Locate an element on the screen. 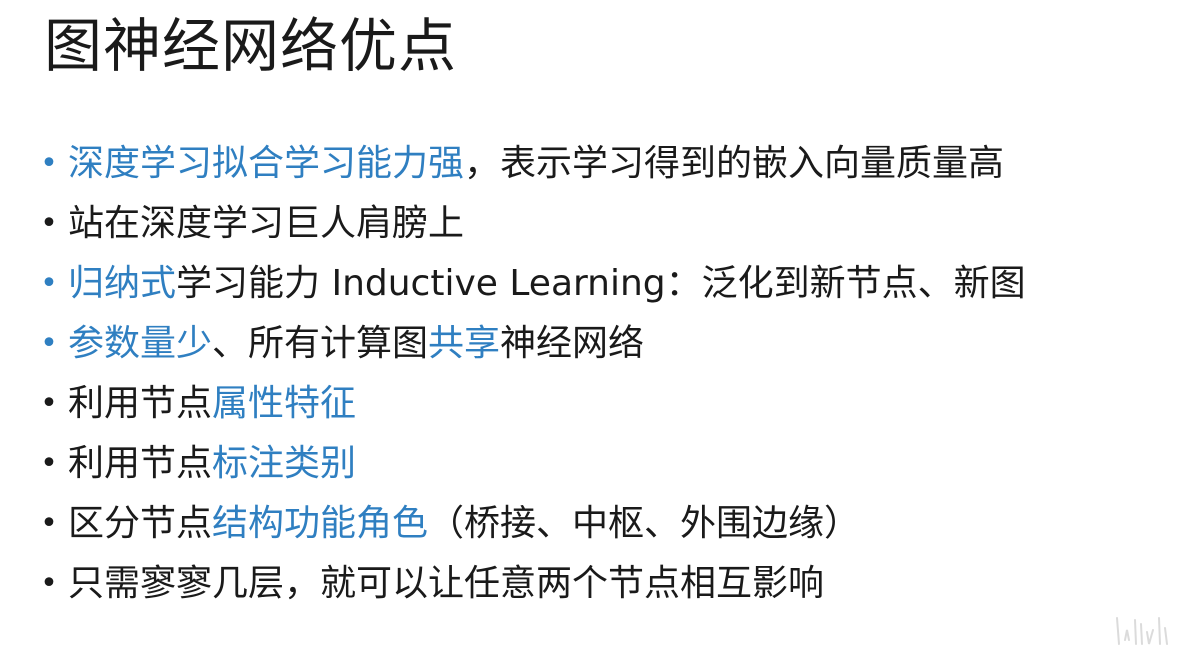 The height and width of the screenshot is (654, 1193). bullet-text-highlight: 深度学习拟合学习能力强 is located at coordinates (266, 163).